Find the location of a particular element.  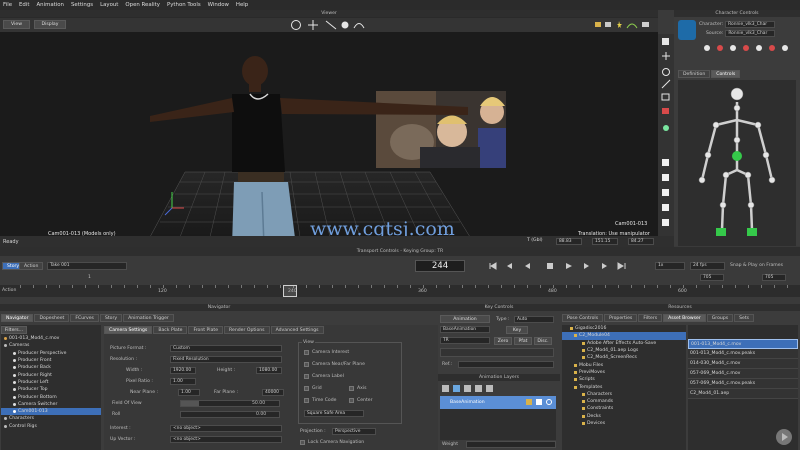

check-axis: Axis is located at coordinates (358, 388).